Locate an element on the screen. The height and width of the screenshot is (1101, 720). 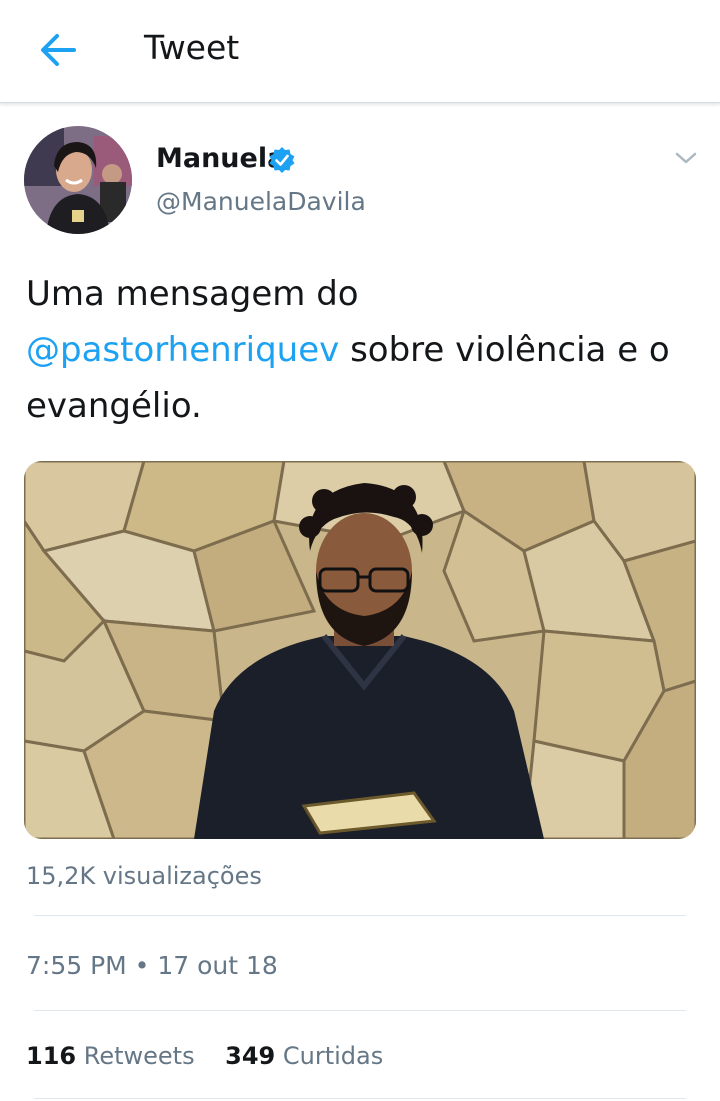
likes-label: Curtidas is located at coordinates (333, 1056).